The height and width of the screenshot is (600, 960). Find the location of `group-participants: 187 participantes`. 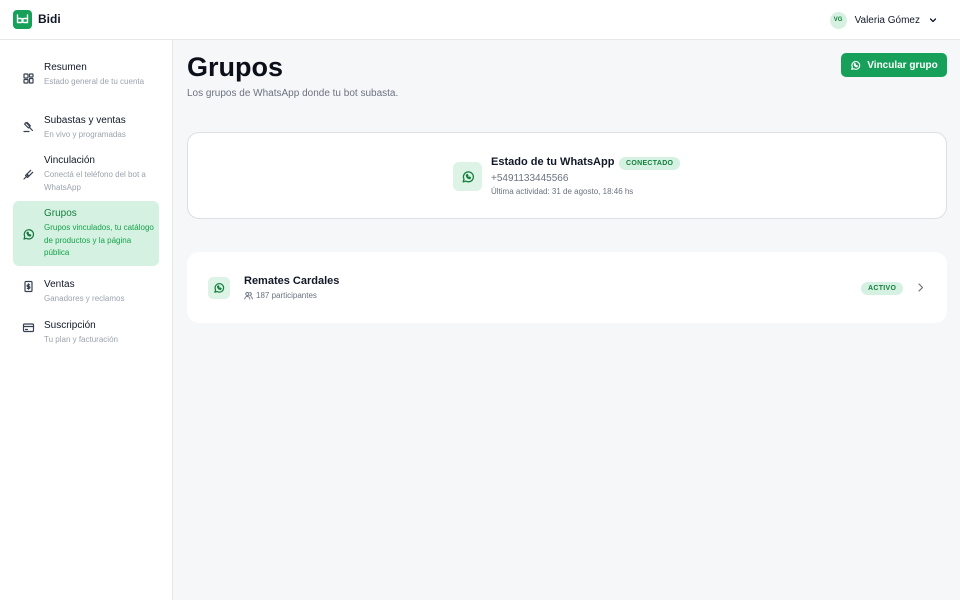

group-participants: 187 participantes is located at coordinates (280, 295).